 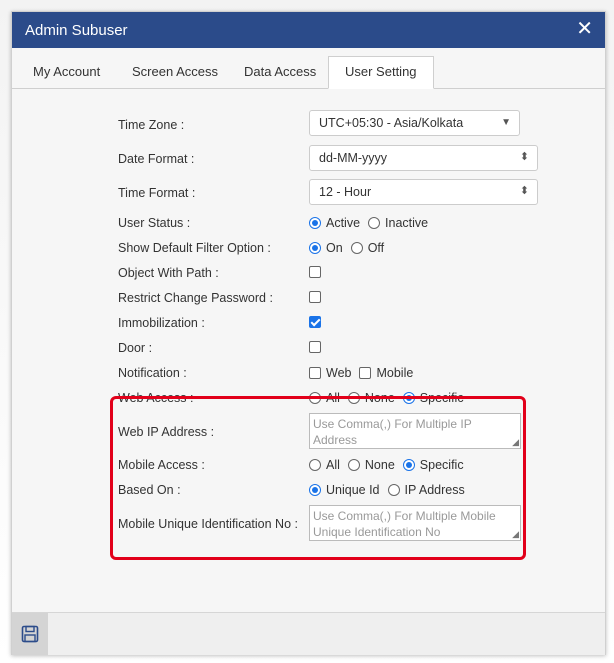 I want to click on door-label: Door :, so click(x=135, y=348).